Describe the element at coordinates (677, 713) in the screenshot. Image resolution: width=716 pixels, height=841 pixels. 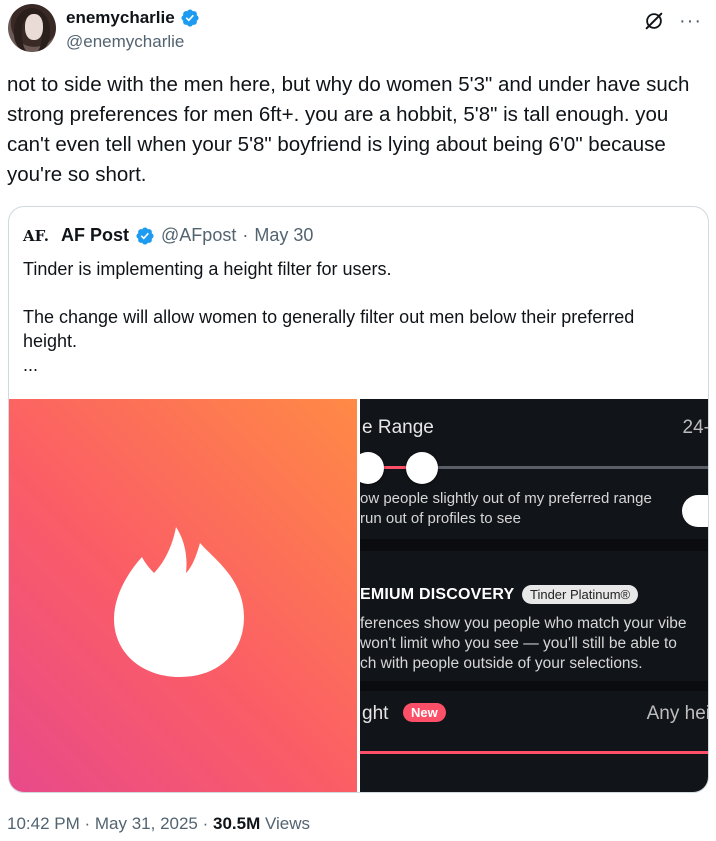
I see `any-height-value: Any hei` at that location.